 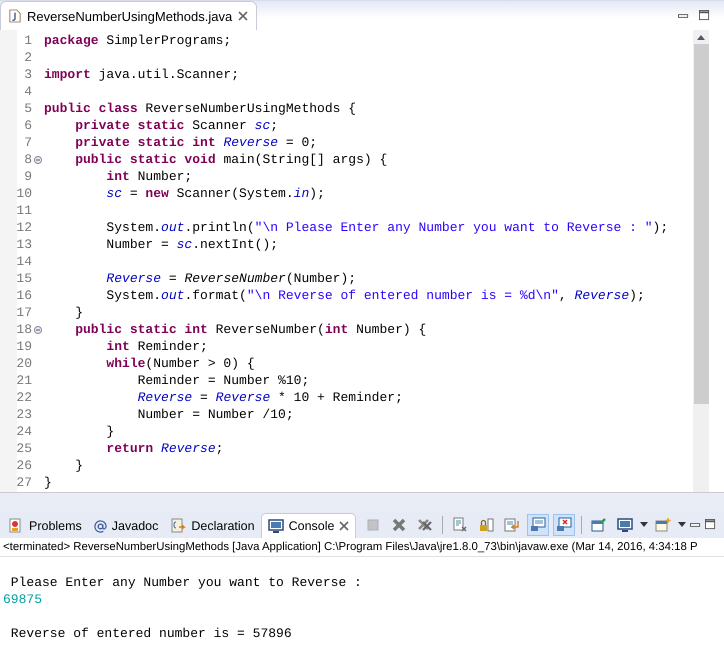 I want to click on panel-tab: Javadoc, so click(x=126, y=526).